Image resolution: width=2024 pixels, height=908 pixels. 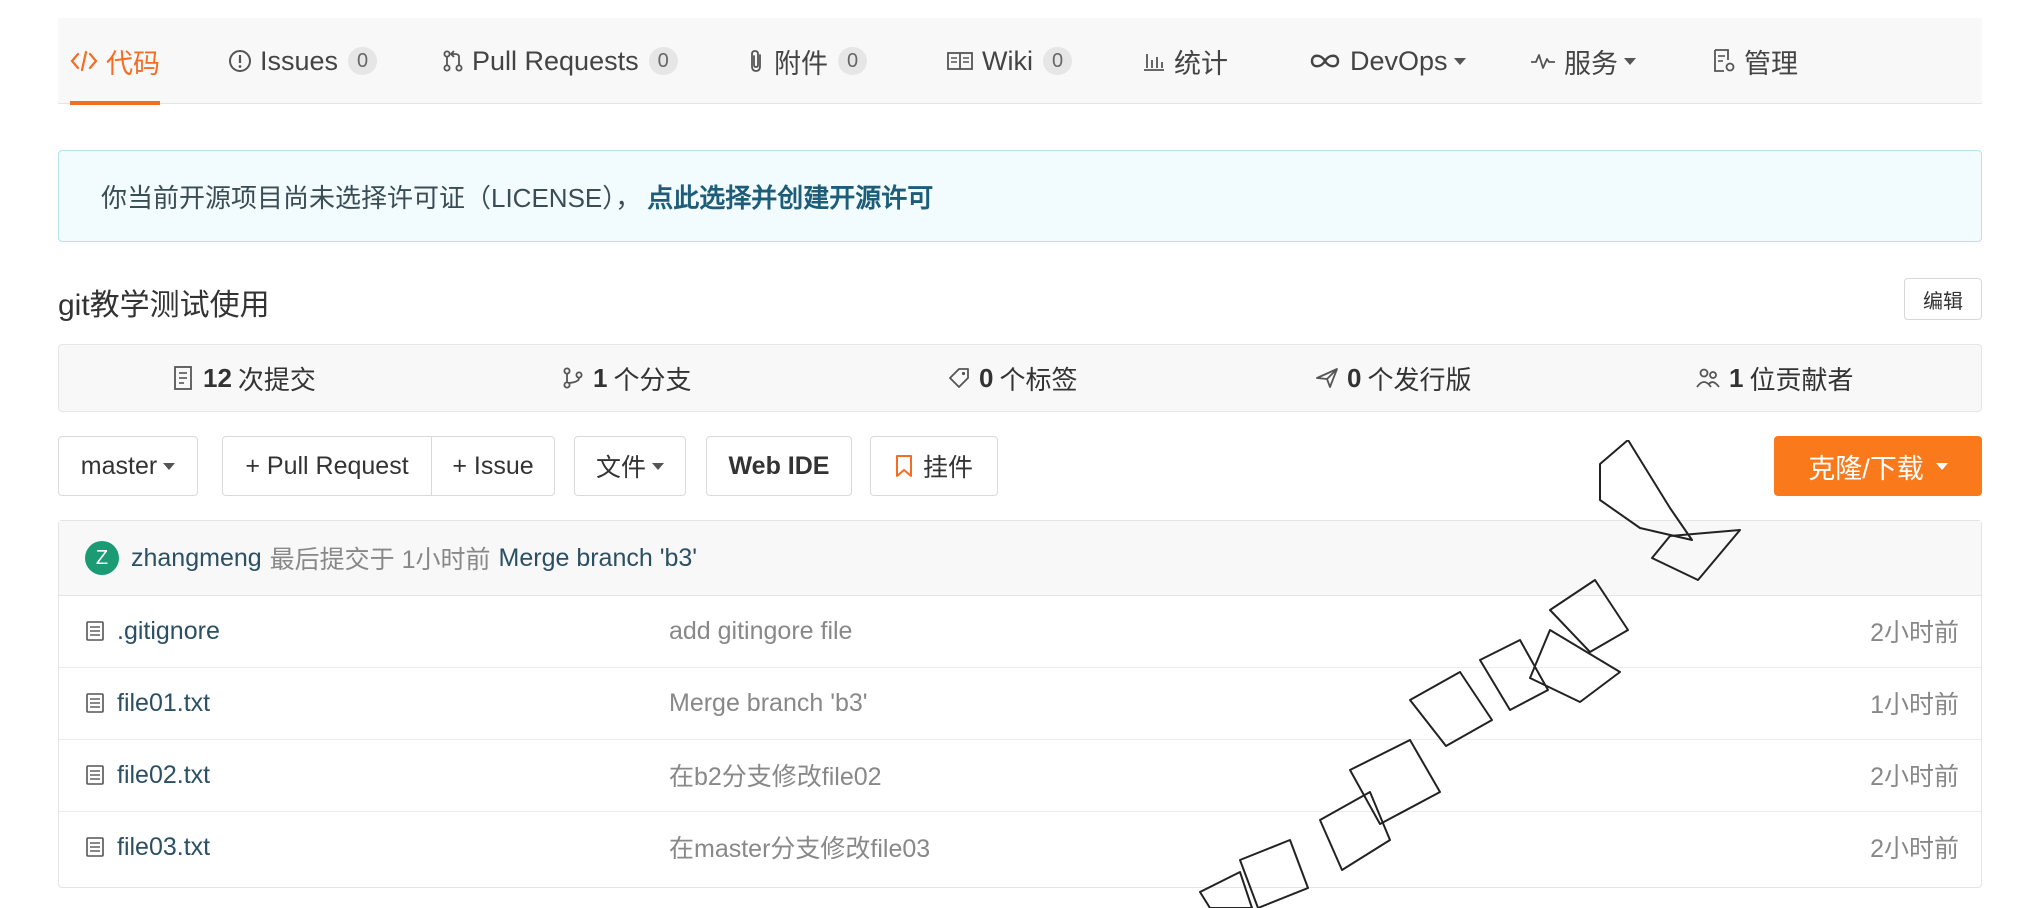 I want to click on tab-pull-requests-label: Pull Requests, so click(x=555, y=60).